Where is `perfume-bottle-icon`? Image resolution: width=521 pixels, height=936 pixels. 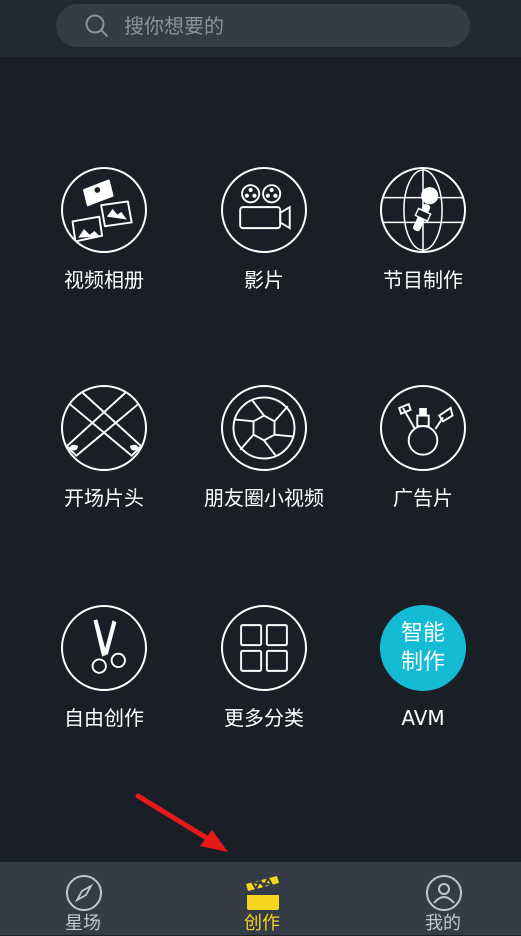
perfume-bottle-icon is located at coordinates (423, 428).